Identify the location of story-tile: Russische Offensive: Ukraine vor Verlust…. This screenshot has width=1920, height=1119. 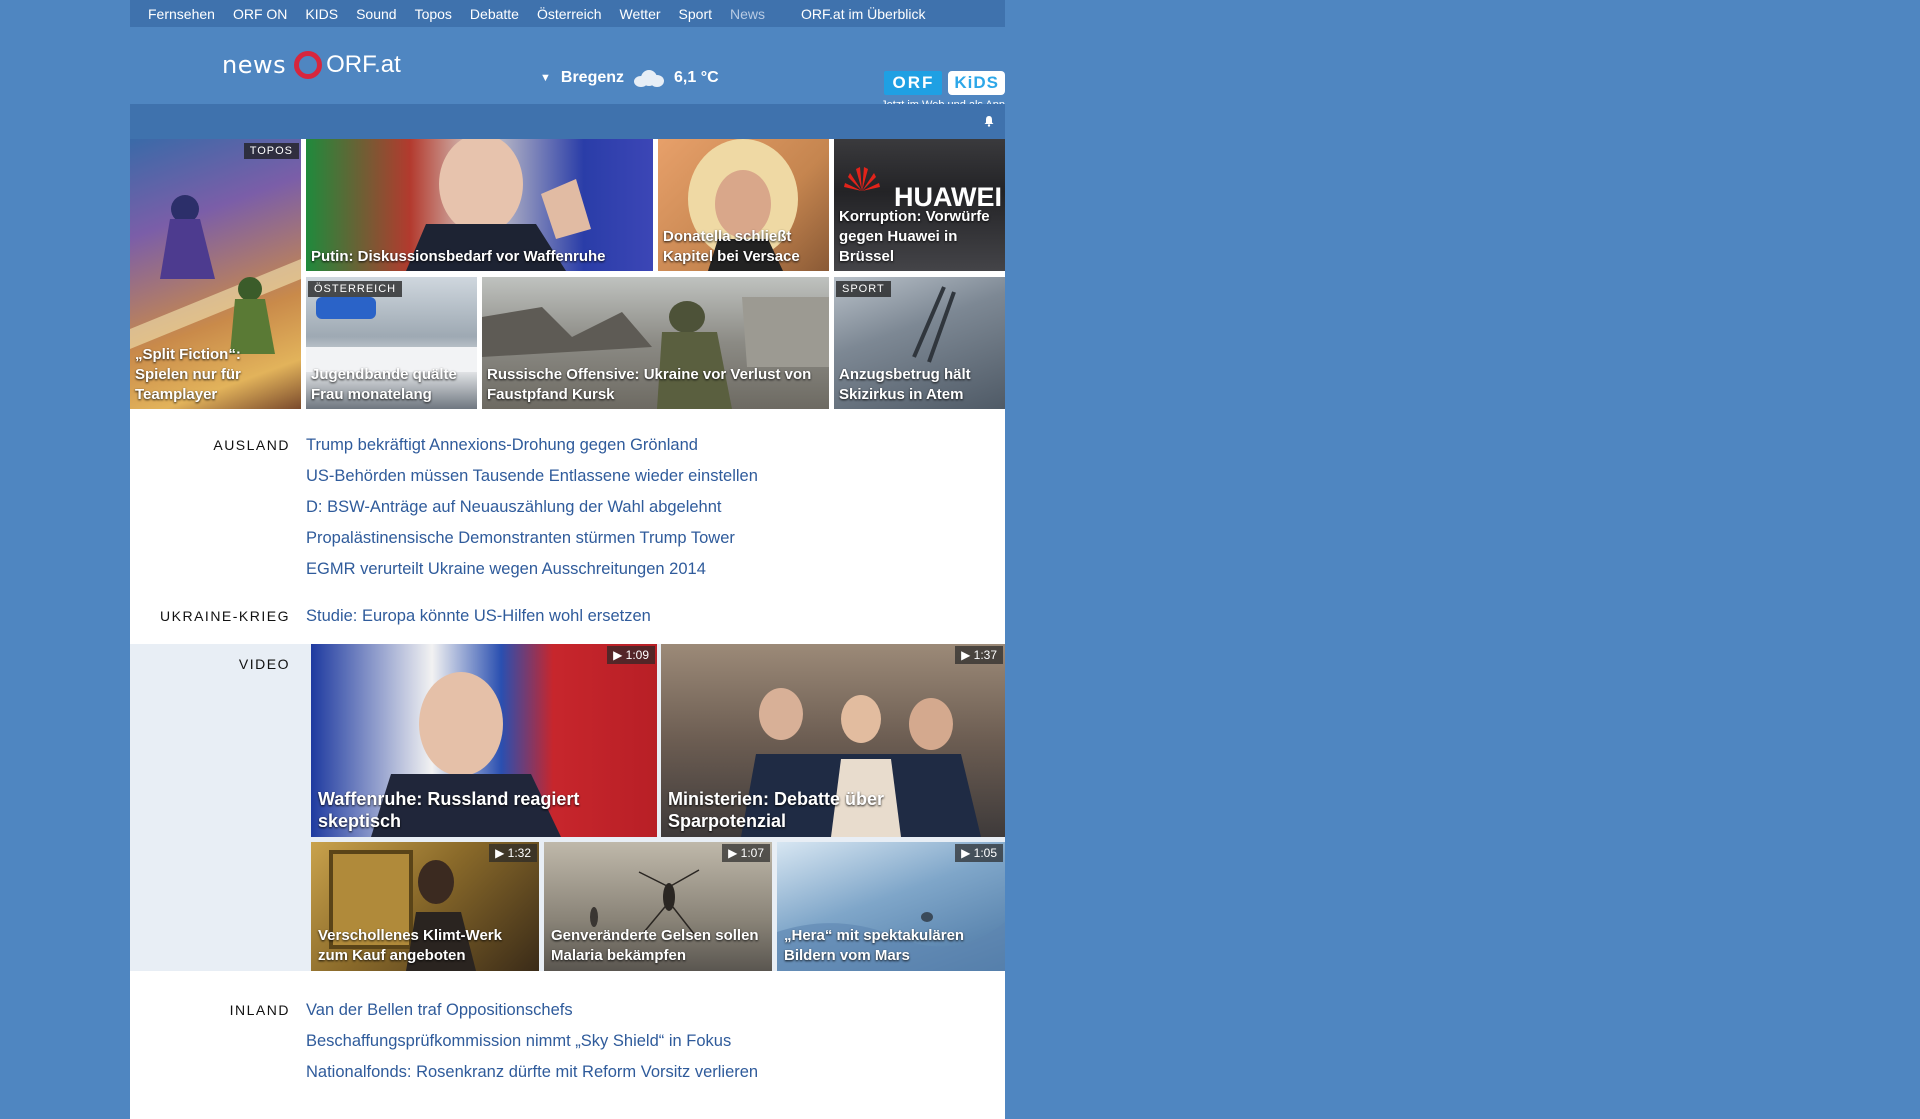
(655, 343).